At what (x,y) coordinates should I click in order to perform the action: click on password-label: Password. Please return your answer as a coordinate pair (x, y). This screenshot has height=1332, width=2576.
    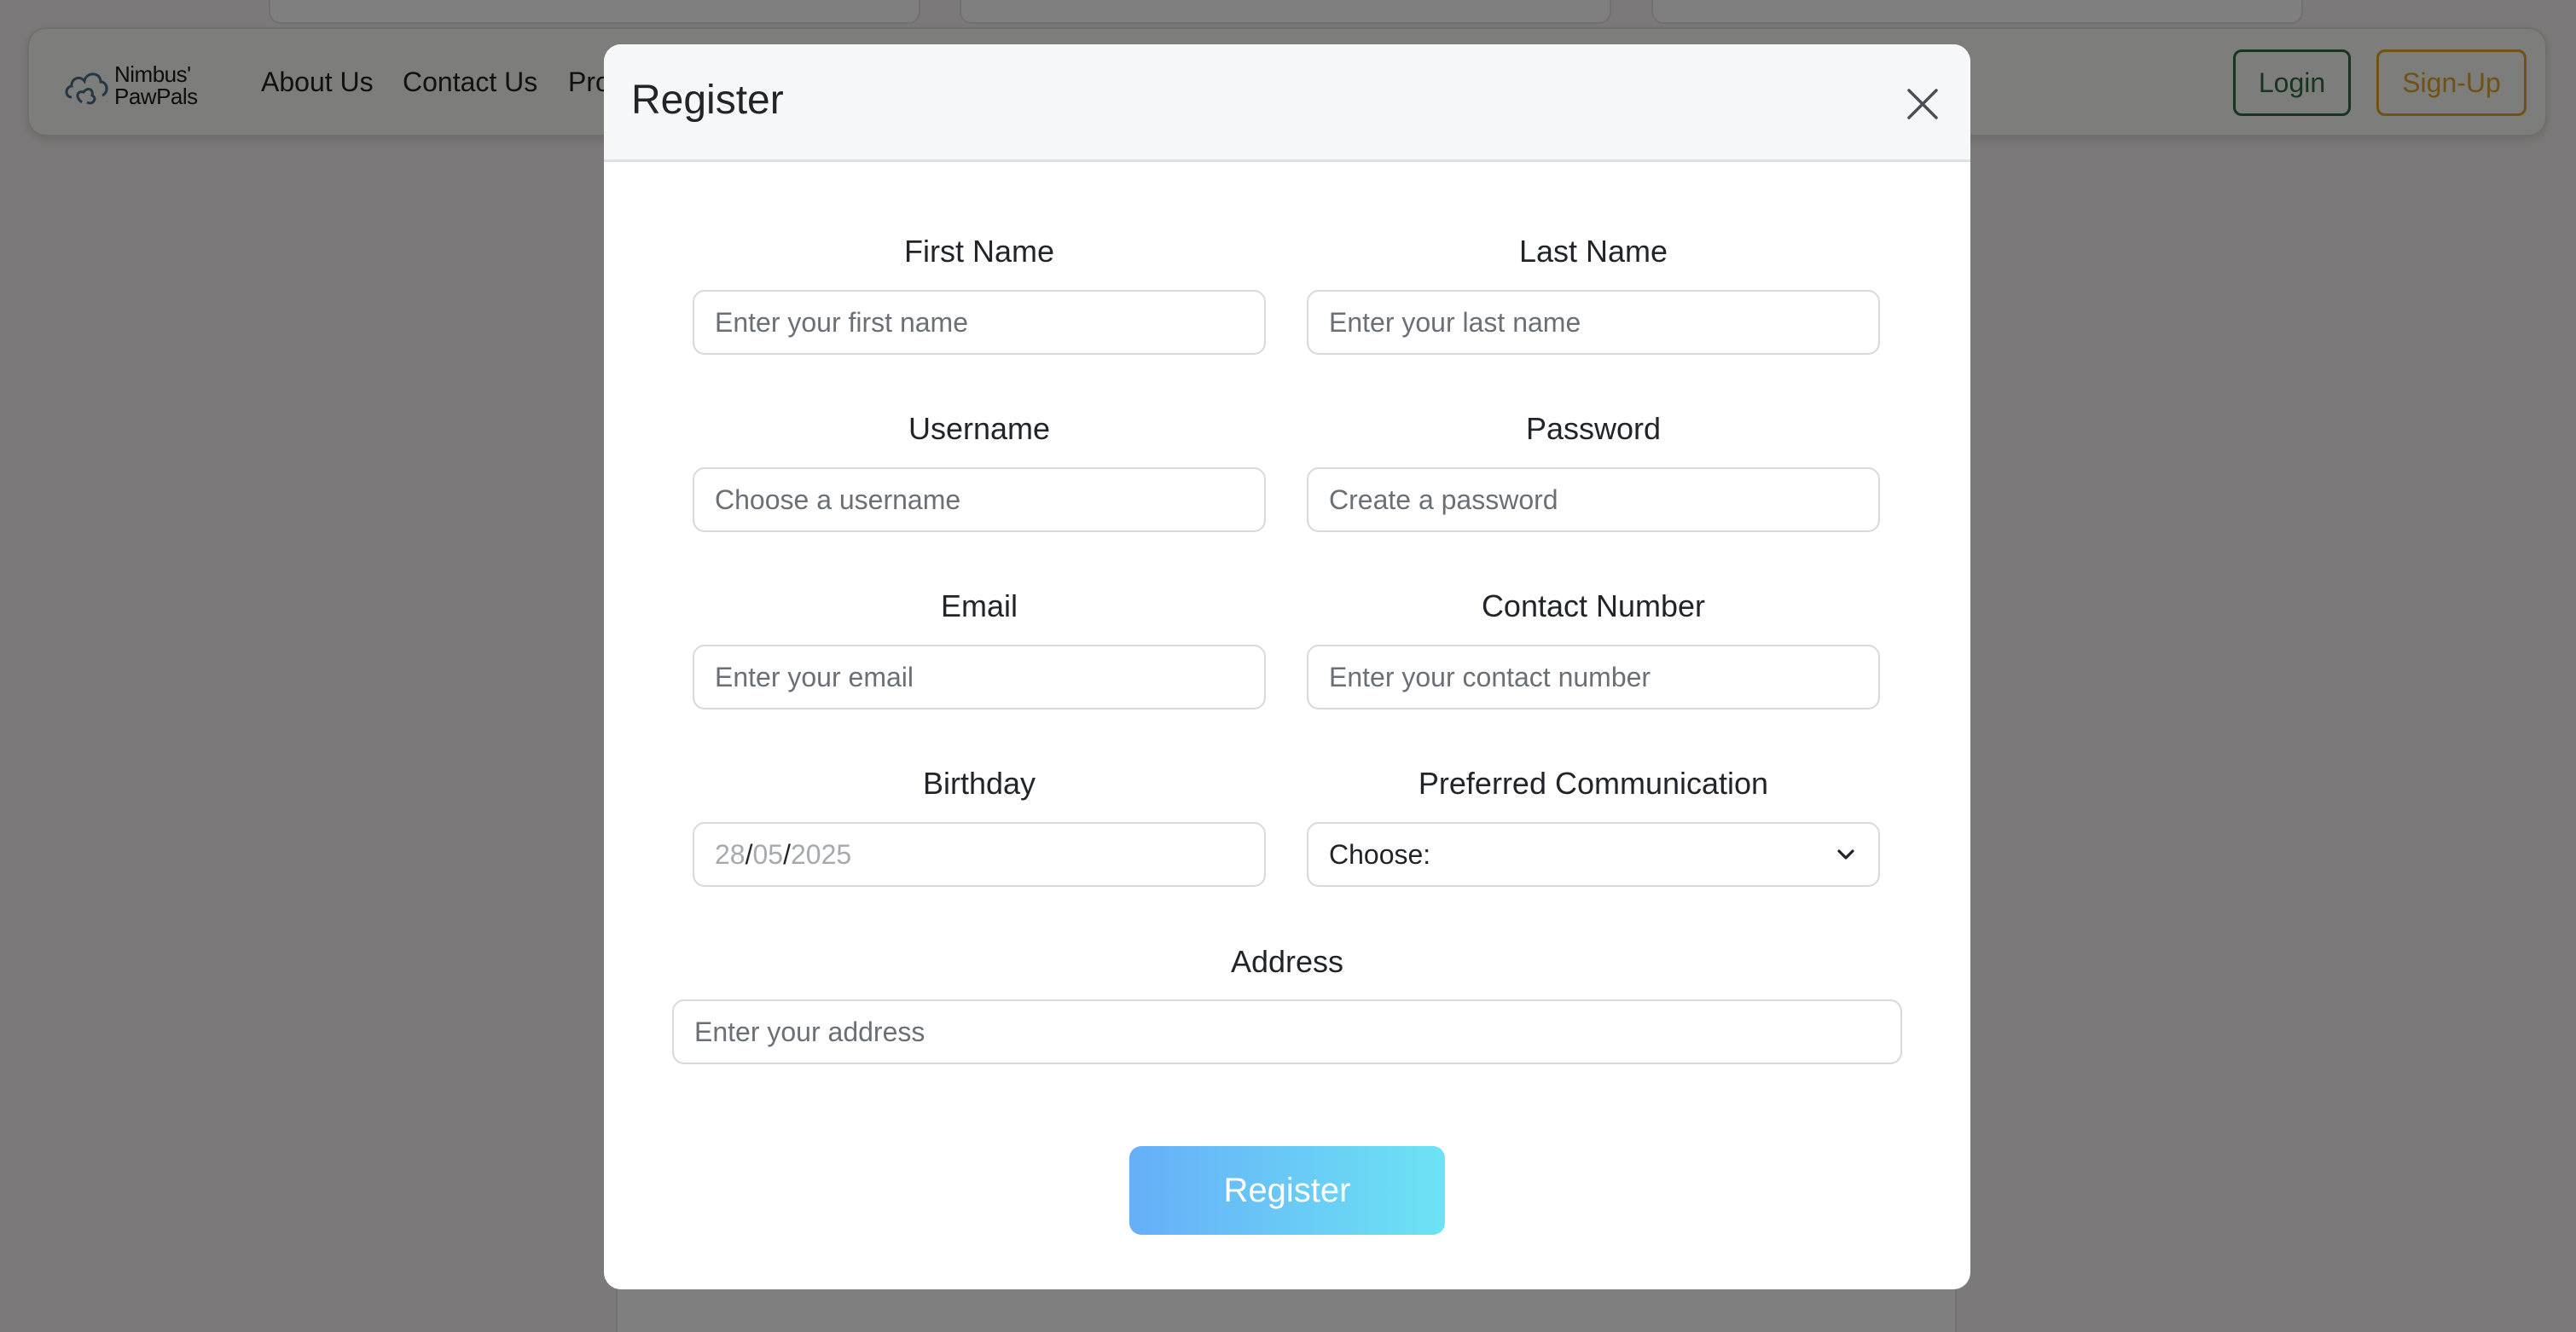
    Looking at the image, I should click on (1593, 428).